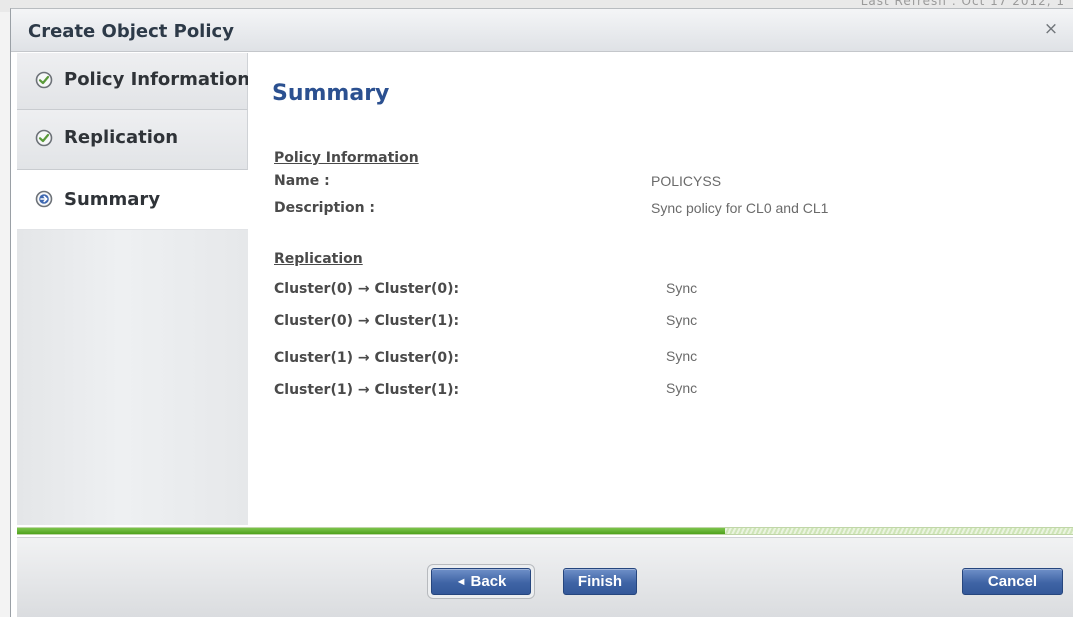  I want to click on back-button: ◄ Back, so click(481, 581).